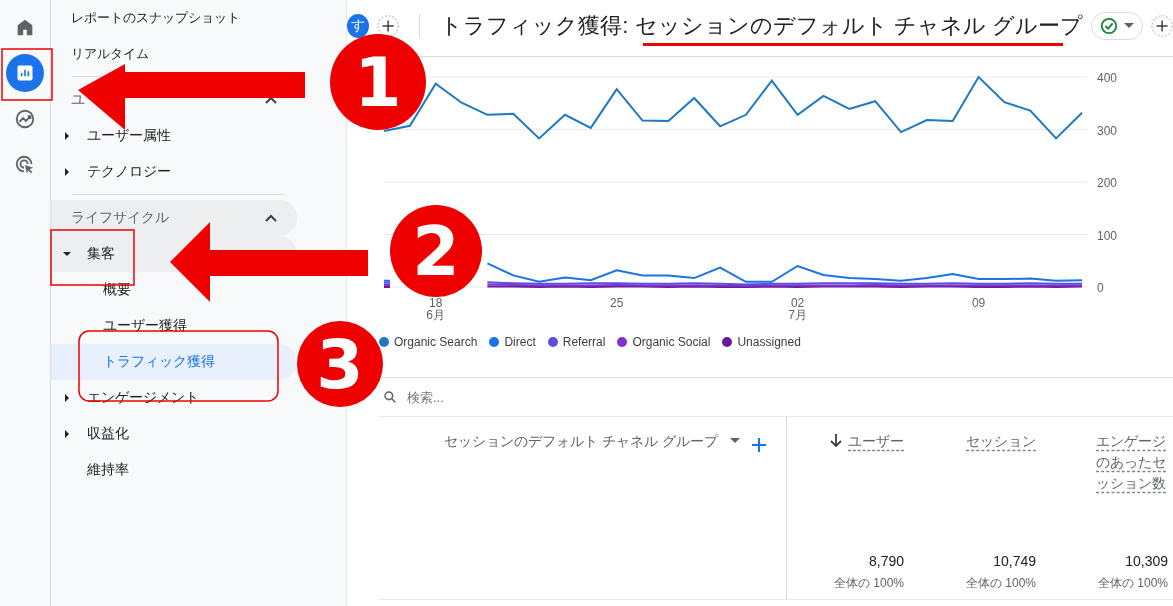  I want to click on column-header: エンゲージのあったセッション数, so click(1132, 462).